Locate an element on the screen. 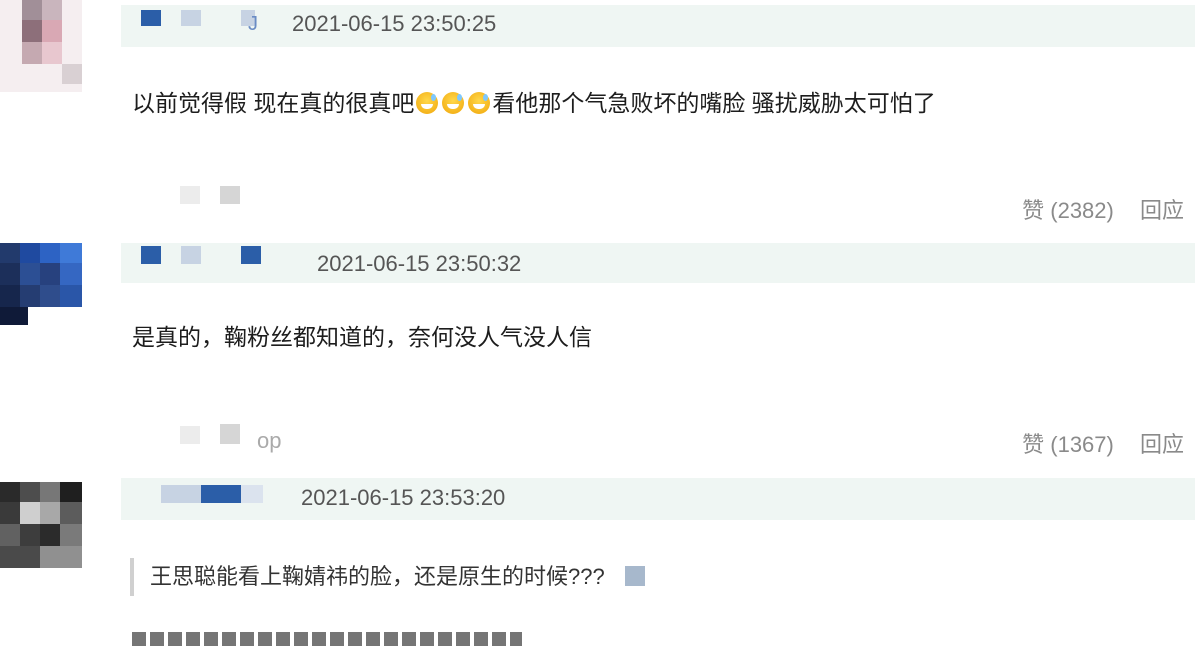  timestamp: 2021-06-15 23:50:25 is located at coordinates (394, 23).